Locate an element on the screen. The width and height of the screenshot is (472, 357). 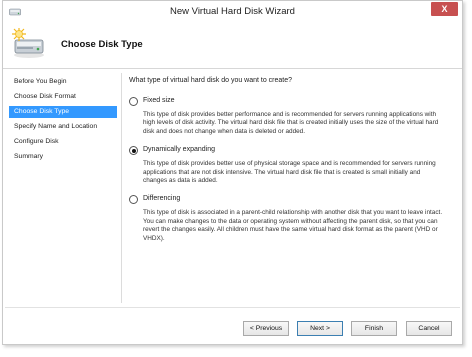
sidebar-item-specify-name-location: Specify Name and Location is located at coordinates (63, 127).